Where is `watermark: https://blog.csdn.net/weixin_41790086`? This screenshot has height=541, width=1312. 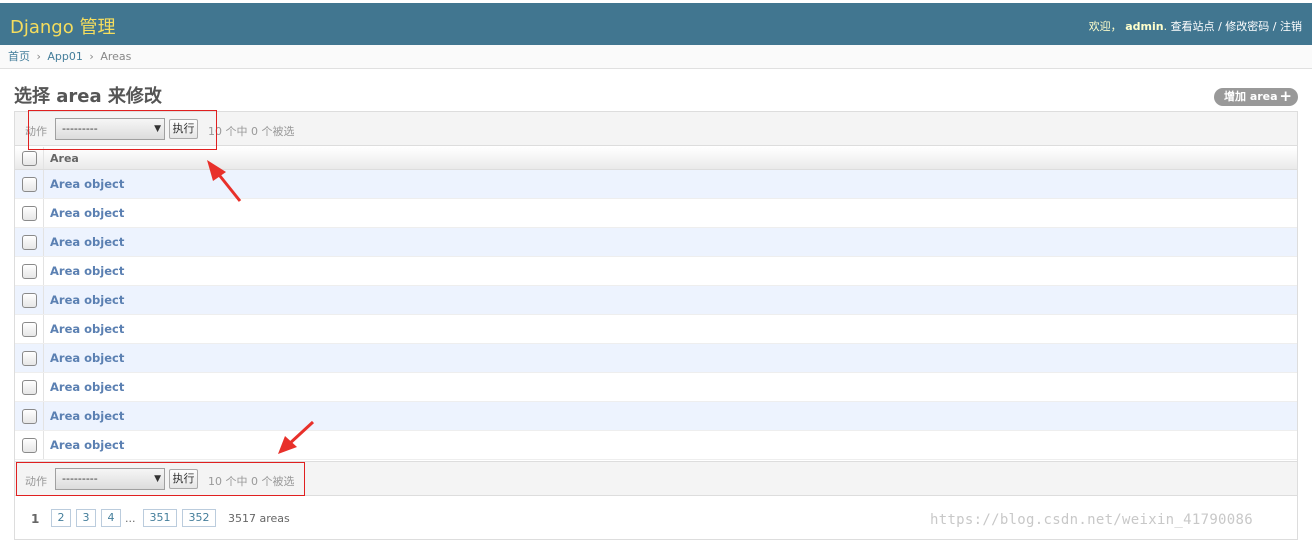
watermark: https://blog.csdn.net/weixin_41790086 is located at coordinates (1091, 520).